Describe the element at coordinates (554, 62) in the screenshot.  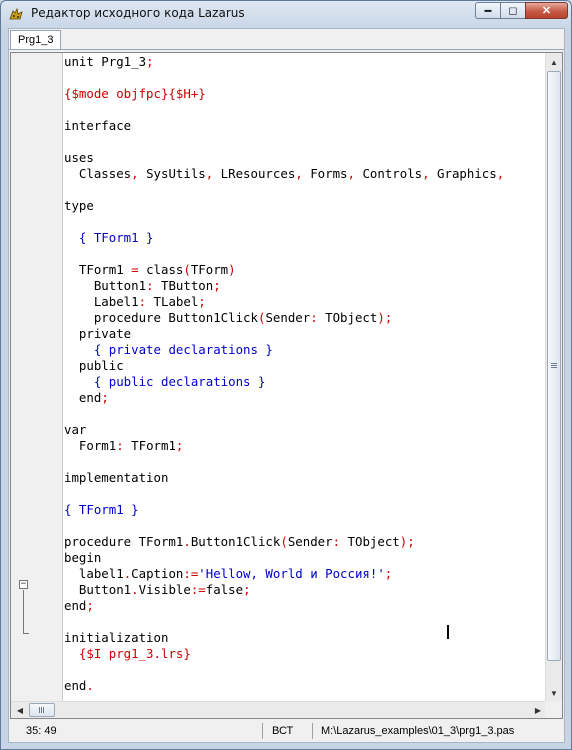
I see `scroll-up-icon: ▲` at that location.